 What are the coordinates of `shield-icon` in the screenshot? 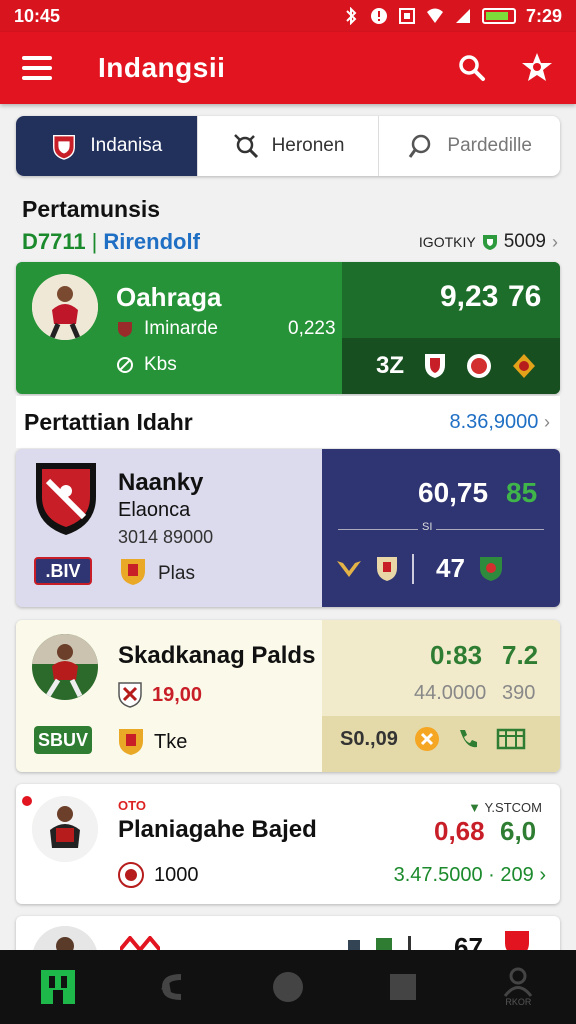 It's located at (489, 242).